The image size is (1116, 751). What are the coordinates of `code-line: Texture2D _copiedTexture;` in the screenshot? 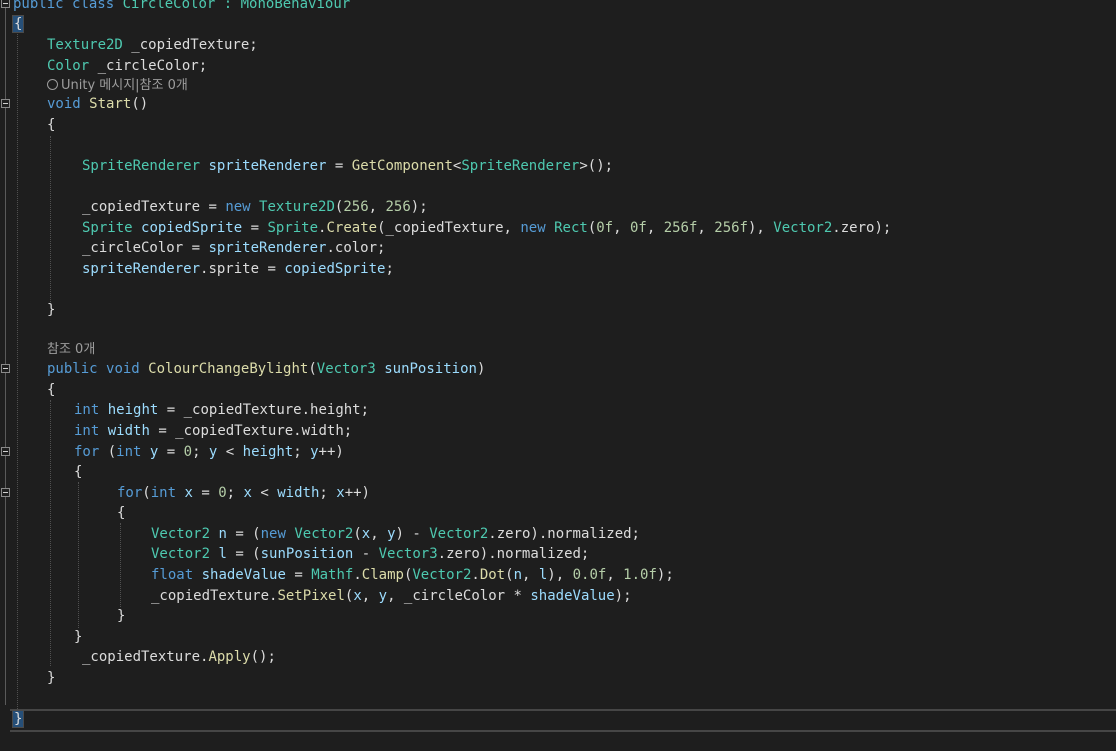 It's located at (558, 45).